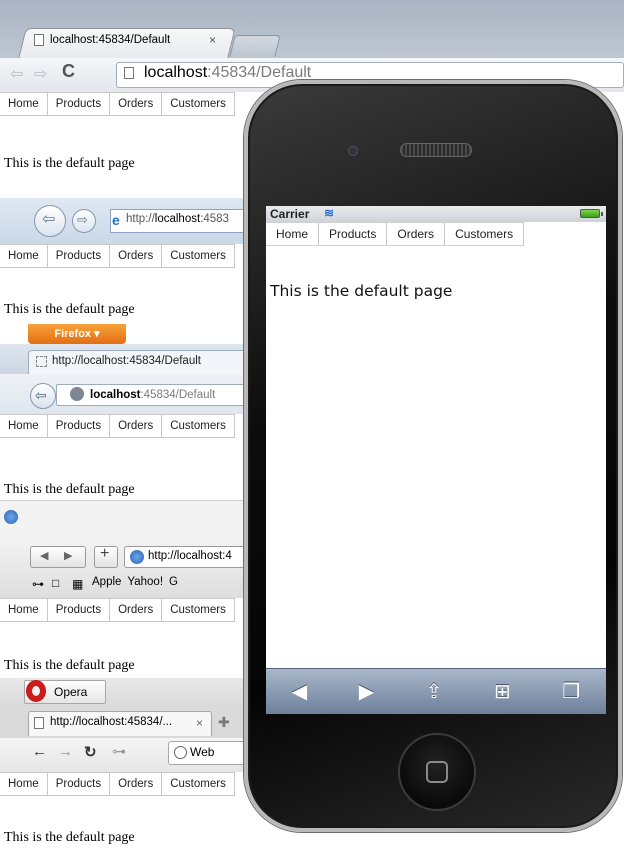 Image resolution: width=624 pixels, height=854 pixels. Describe the element at coordinates (212, 40) in the screenshot. I see `chrome-tab-close-icon: ×` at that location.